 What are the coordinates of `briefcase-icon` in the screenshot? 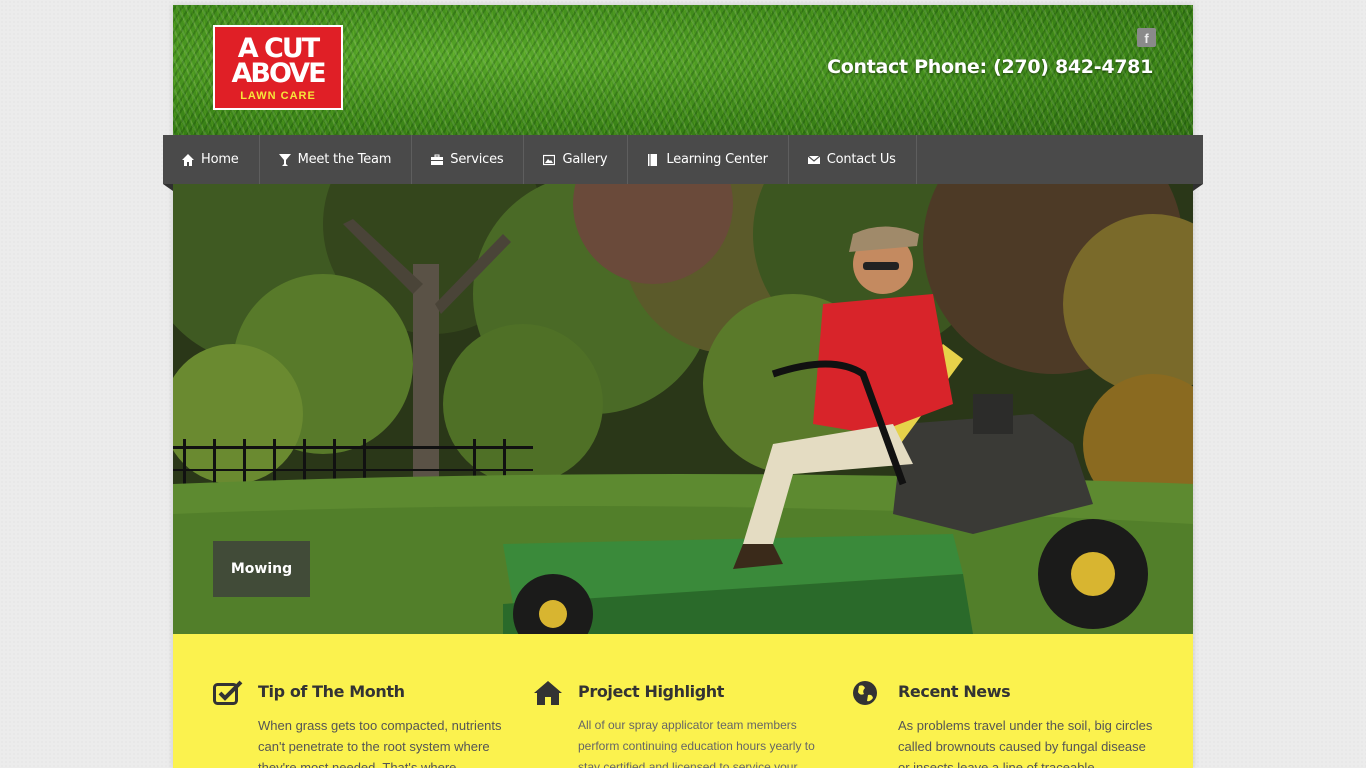 It's located at (437, 159).